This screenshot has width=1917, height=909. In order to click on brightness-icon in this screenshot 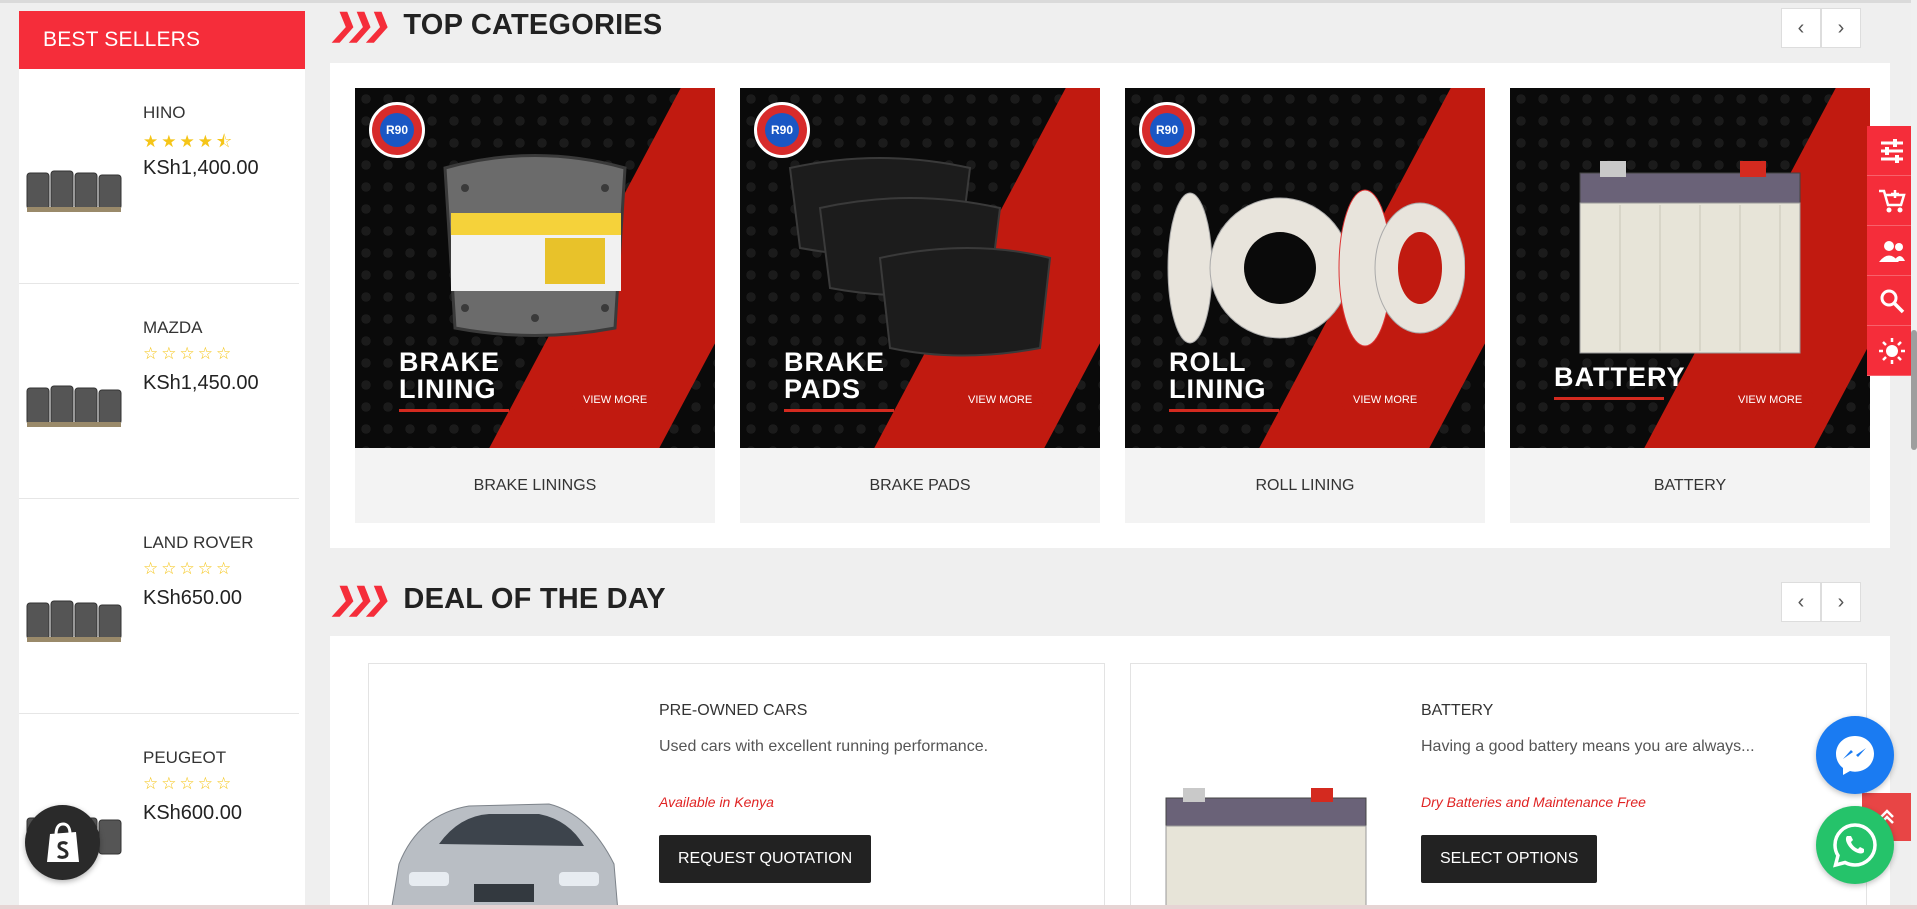, I will do `click(1892, 351)`.